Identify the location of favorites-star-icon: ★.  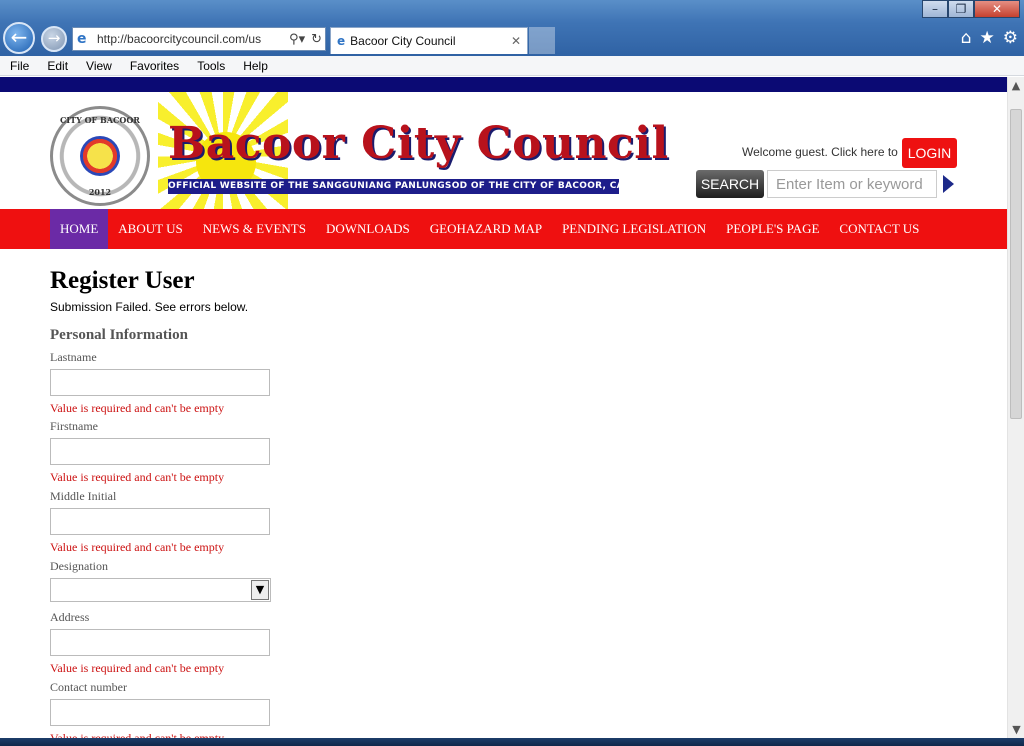
(987, 38).